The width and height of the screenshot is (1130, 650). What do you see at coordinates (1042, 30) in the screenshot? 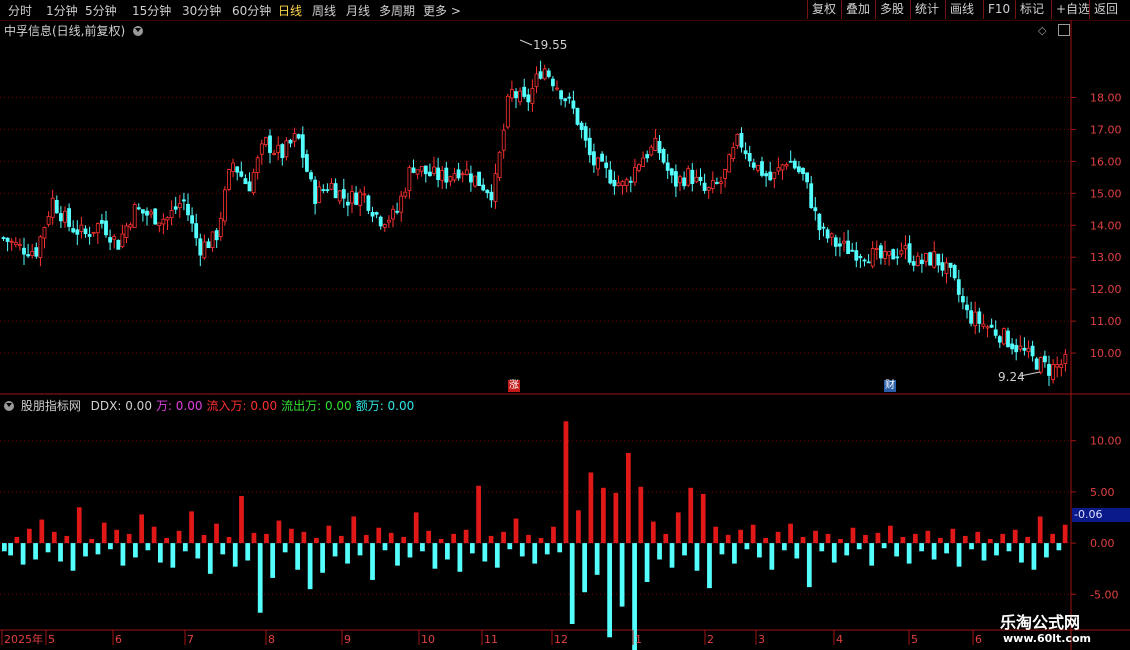
I see `diamond-icon: ◇` at bounding box center [1042, 30].